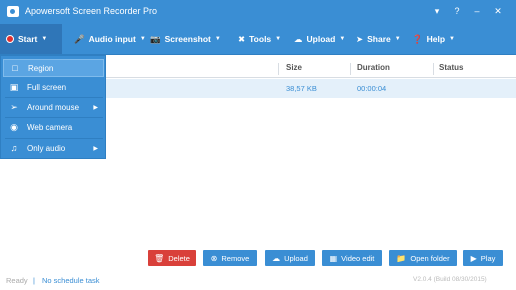  I want to click on audio-input-button: 🎤 Audio input ▼, so click(110, 39).